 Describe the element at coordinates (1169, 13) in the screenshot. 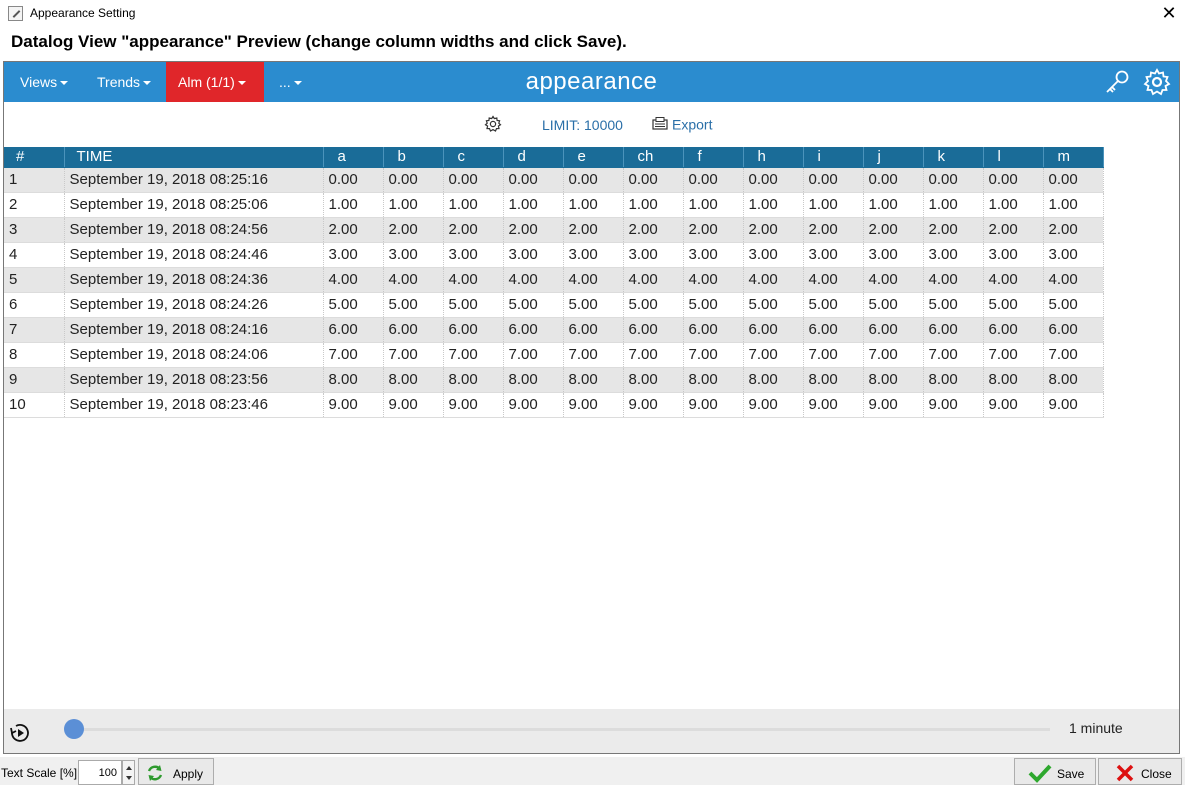

I see `window-close-button: ✕` at that location.